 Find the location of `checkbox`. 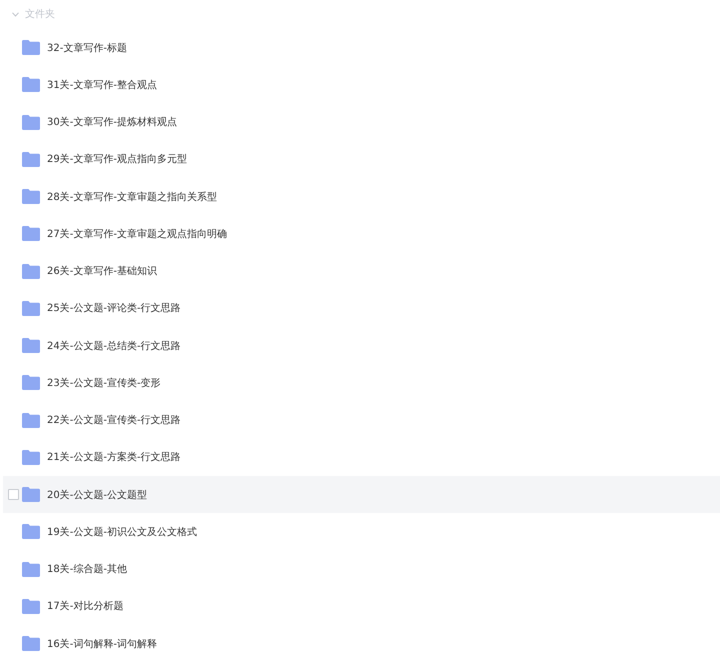

checkbox is located at coordinates (13, 494).